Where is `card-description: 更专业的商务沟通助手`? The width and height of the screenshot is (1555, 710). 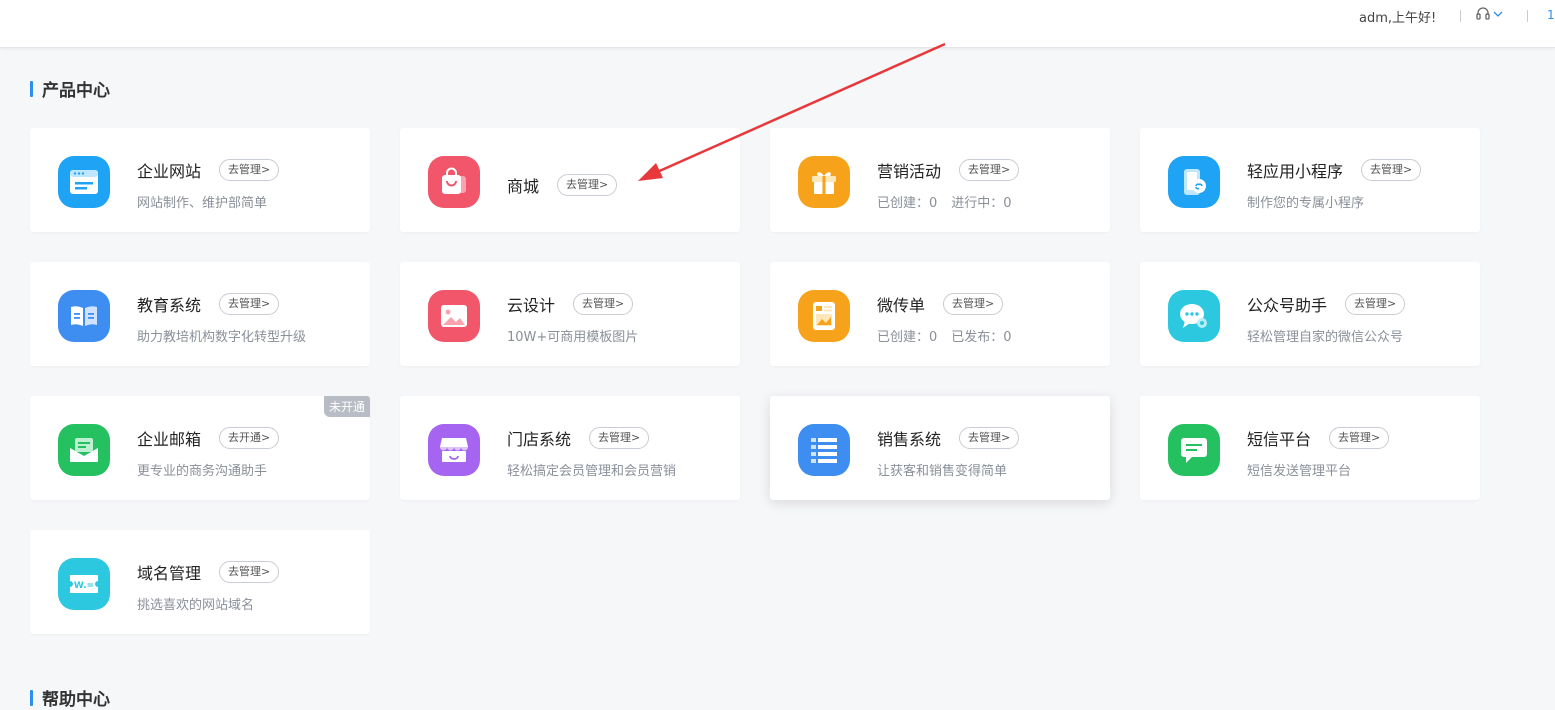 card-description: 更专业的商务沟通助手 is located at coordinates (202, 471).